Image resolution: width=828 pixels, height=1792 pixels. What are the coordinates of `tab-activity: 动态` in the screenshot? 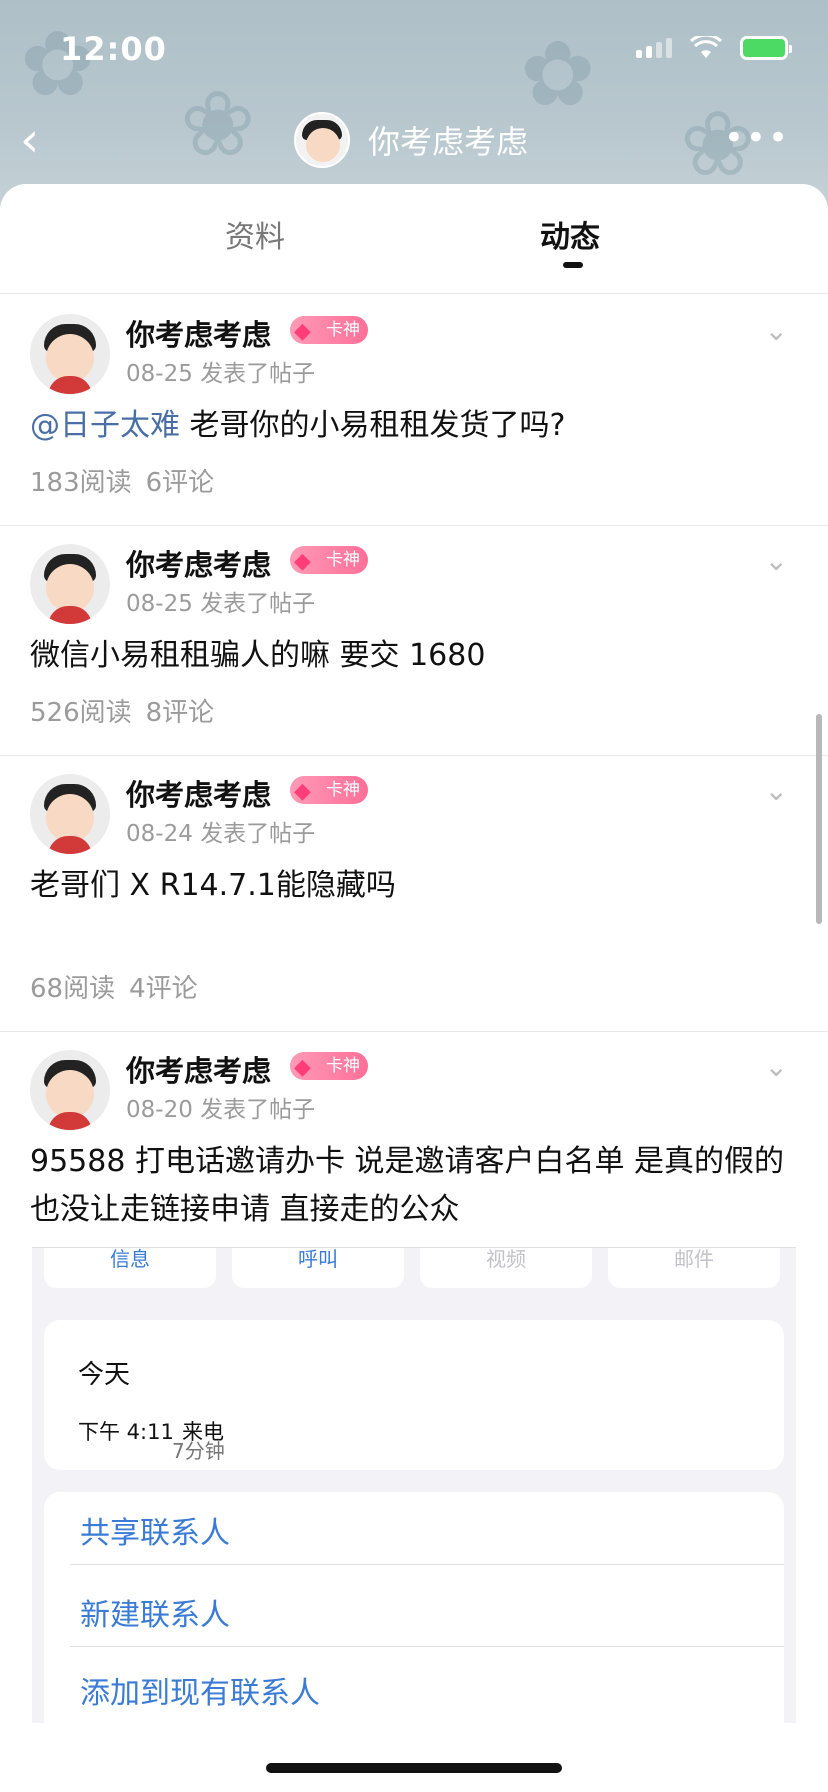 It's located at (570, 234).